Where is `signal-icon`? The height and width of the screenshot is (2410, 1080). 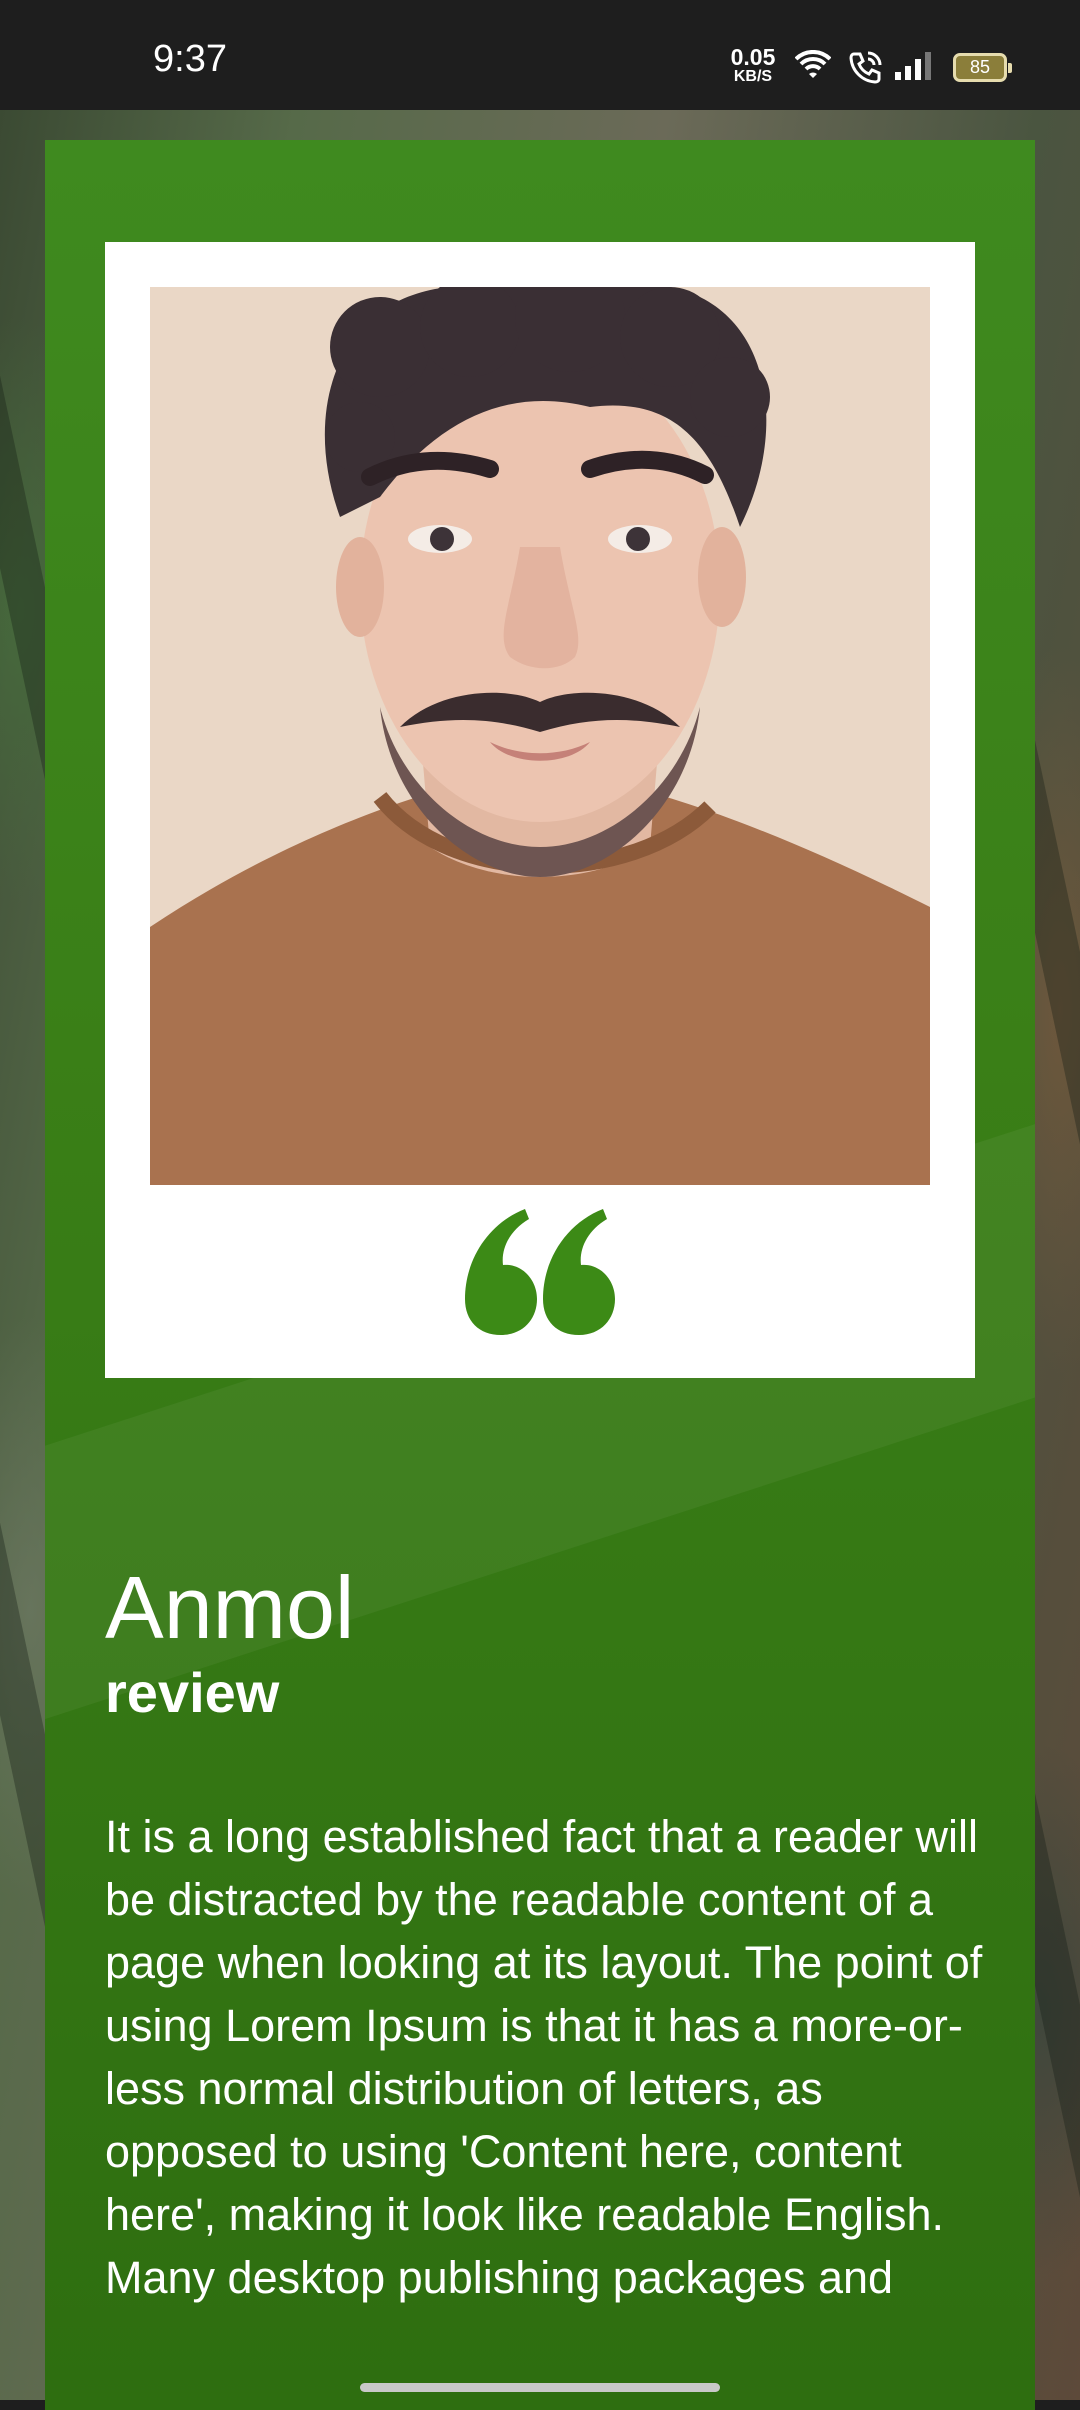
signal-icon is located at coordinates (913, 66).